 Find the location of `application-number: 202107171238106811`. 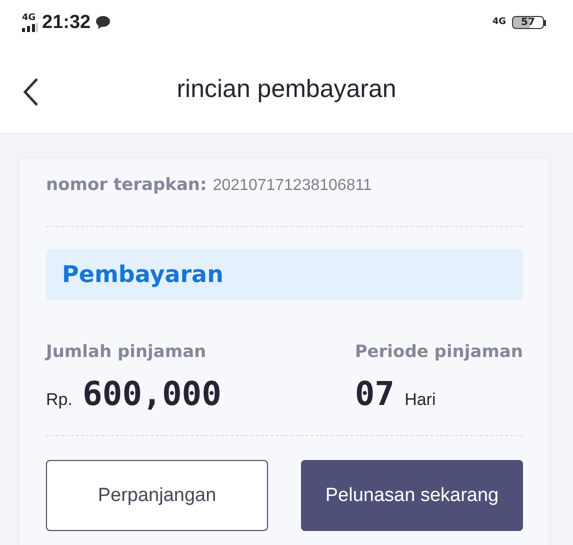

application-number: 202107171238106811 is located at coordinates (292, 186).